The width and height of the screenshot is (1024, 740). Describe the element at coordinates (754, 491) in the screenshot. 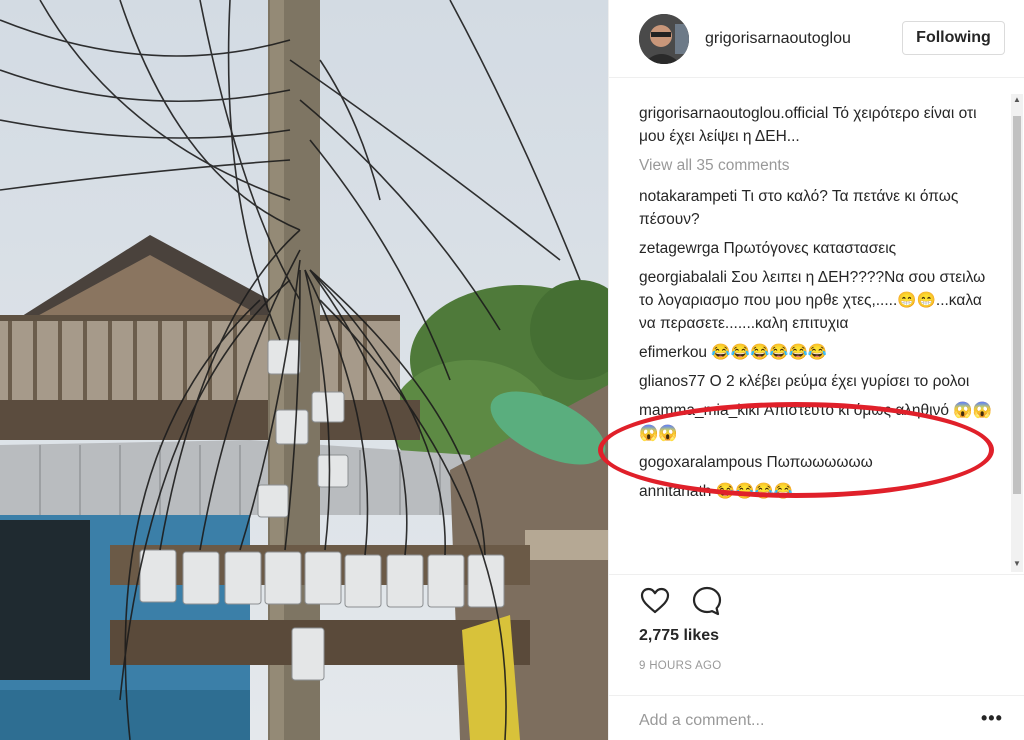

I see `comment-text: 😂😂😂😂` at that location.